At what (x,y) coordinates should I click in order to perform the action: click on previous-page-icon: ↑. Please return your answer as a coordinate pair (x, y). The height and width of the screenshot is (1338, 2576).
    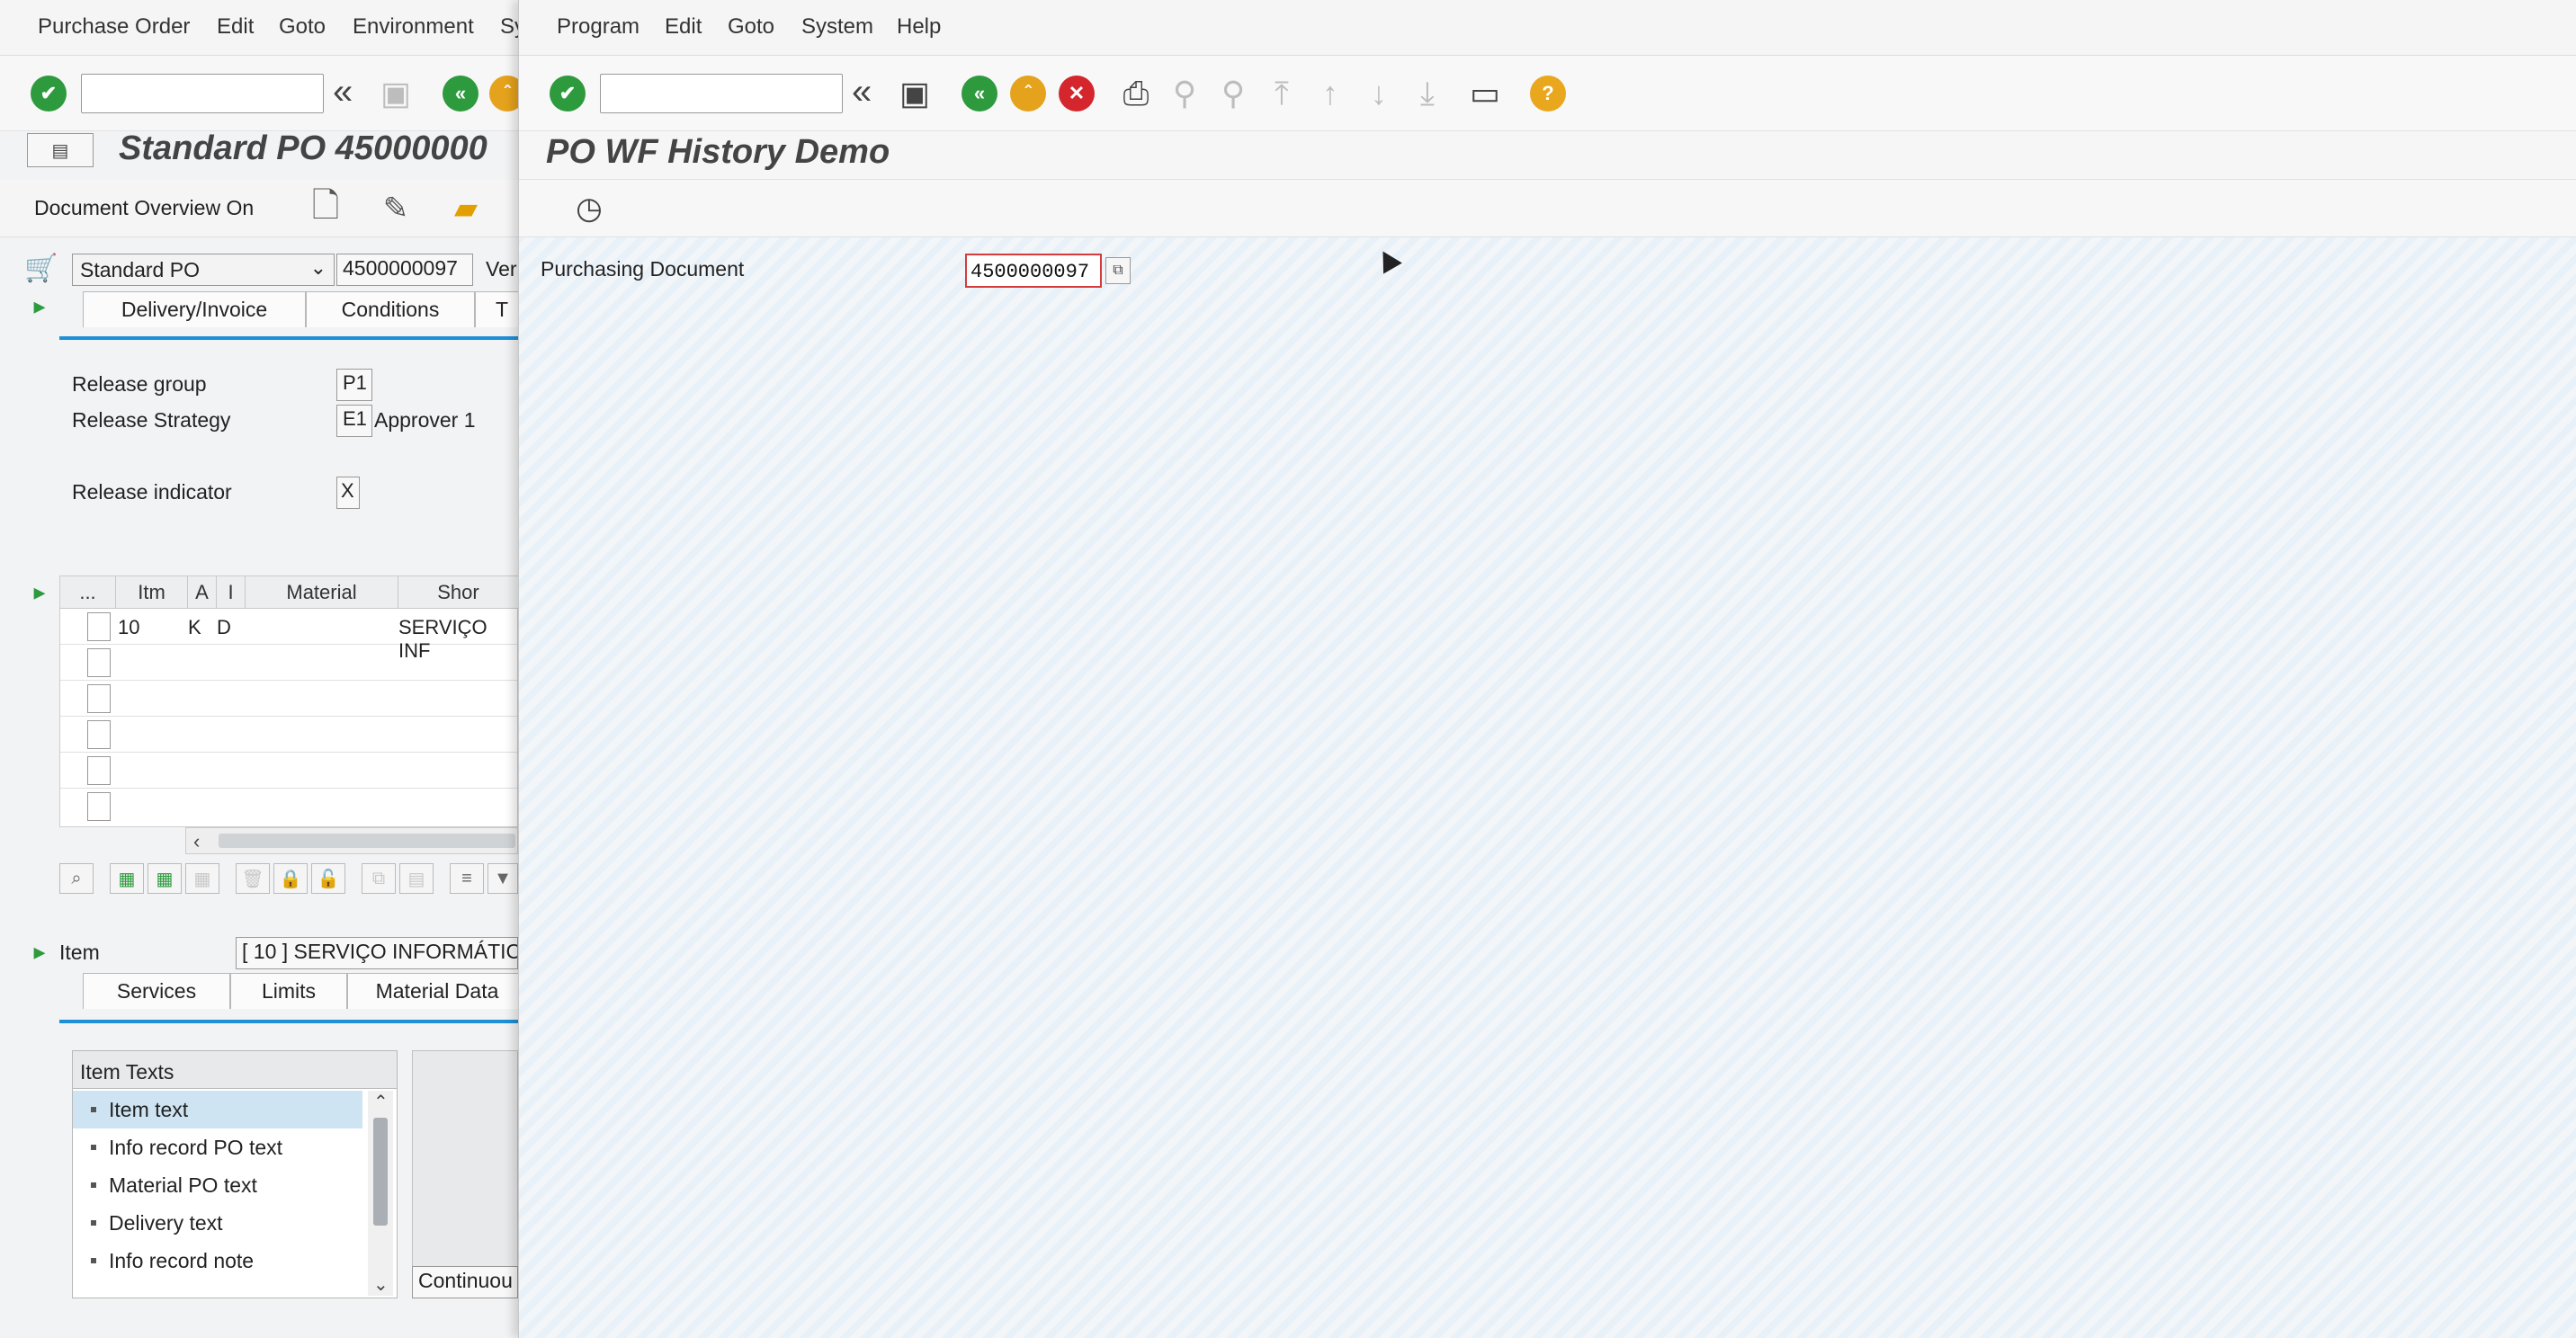
    Looking at the image, I should click on (1330, 93).